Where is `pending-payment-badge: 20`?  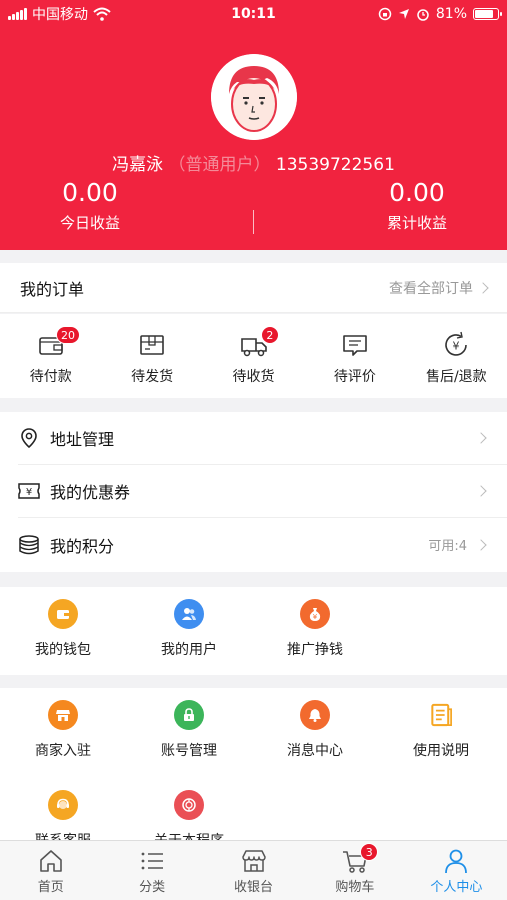
pending-payment-badge: 20 is located at coordinates (68, 335).